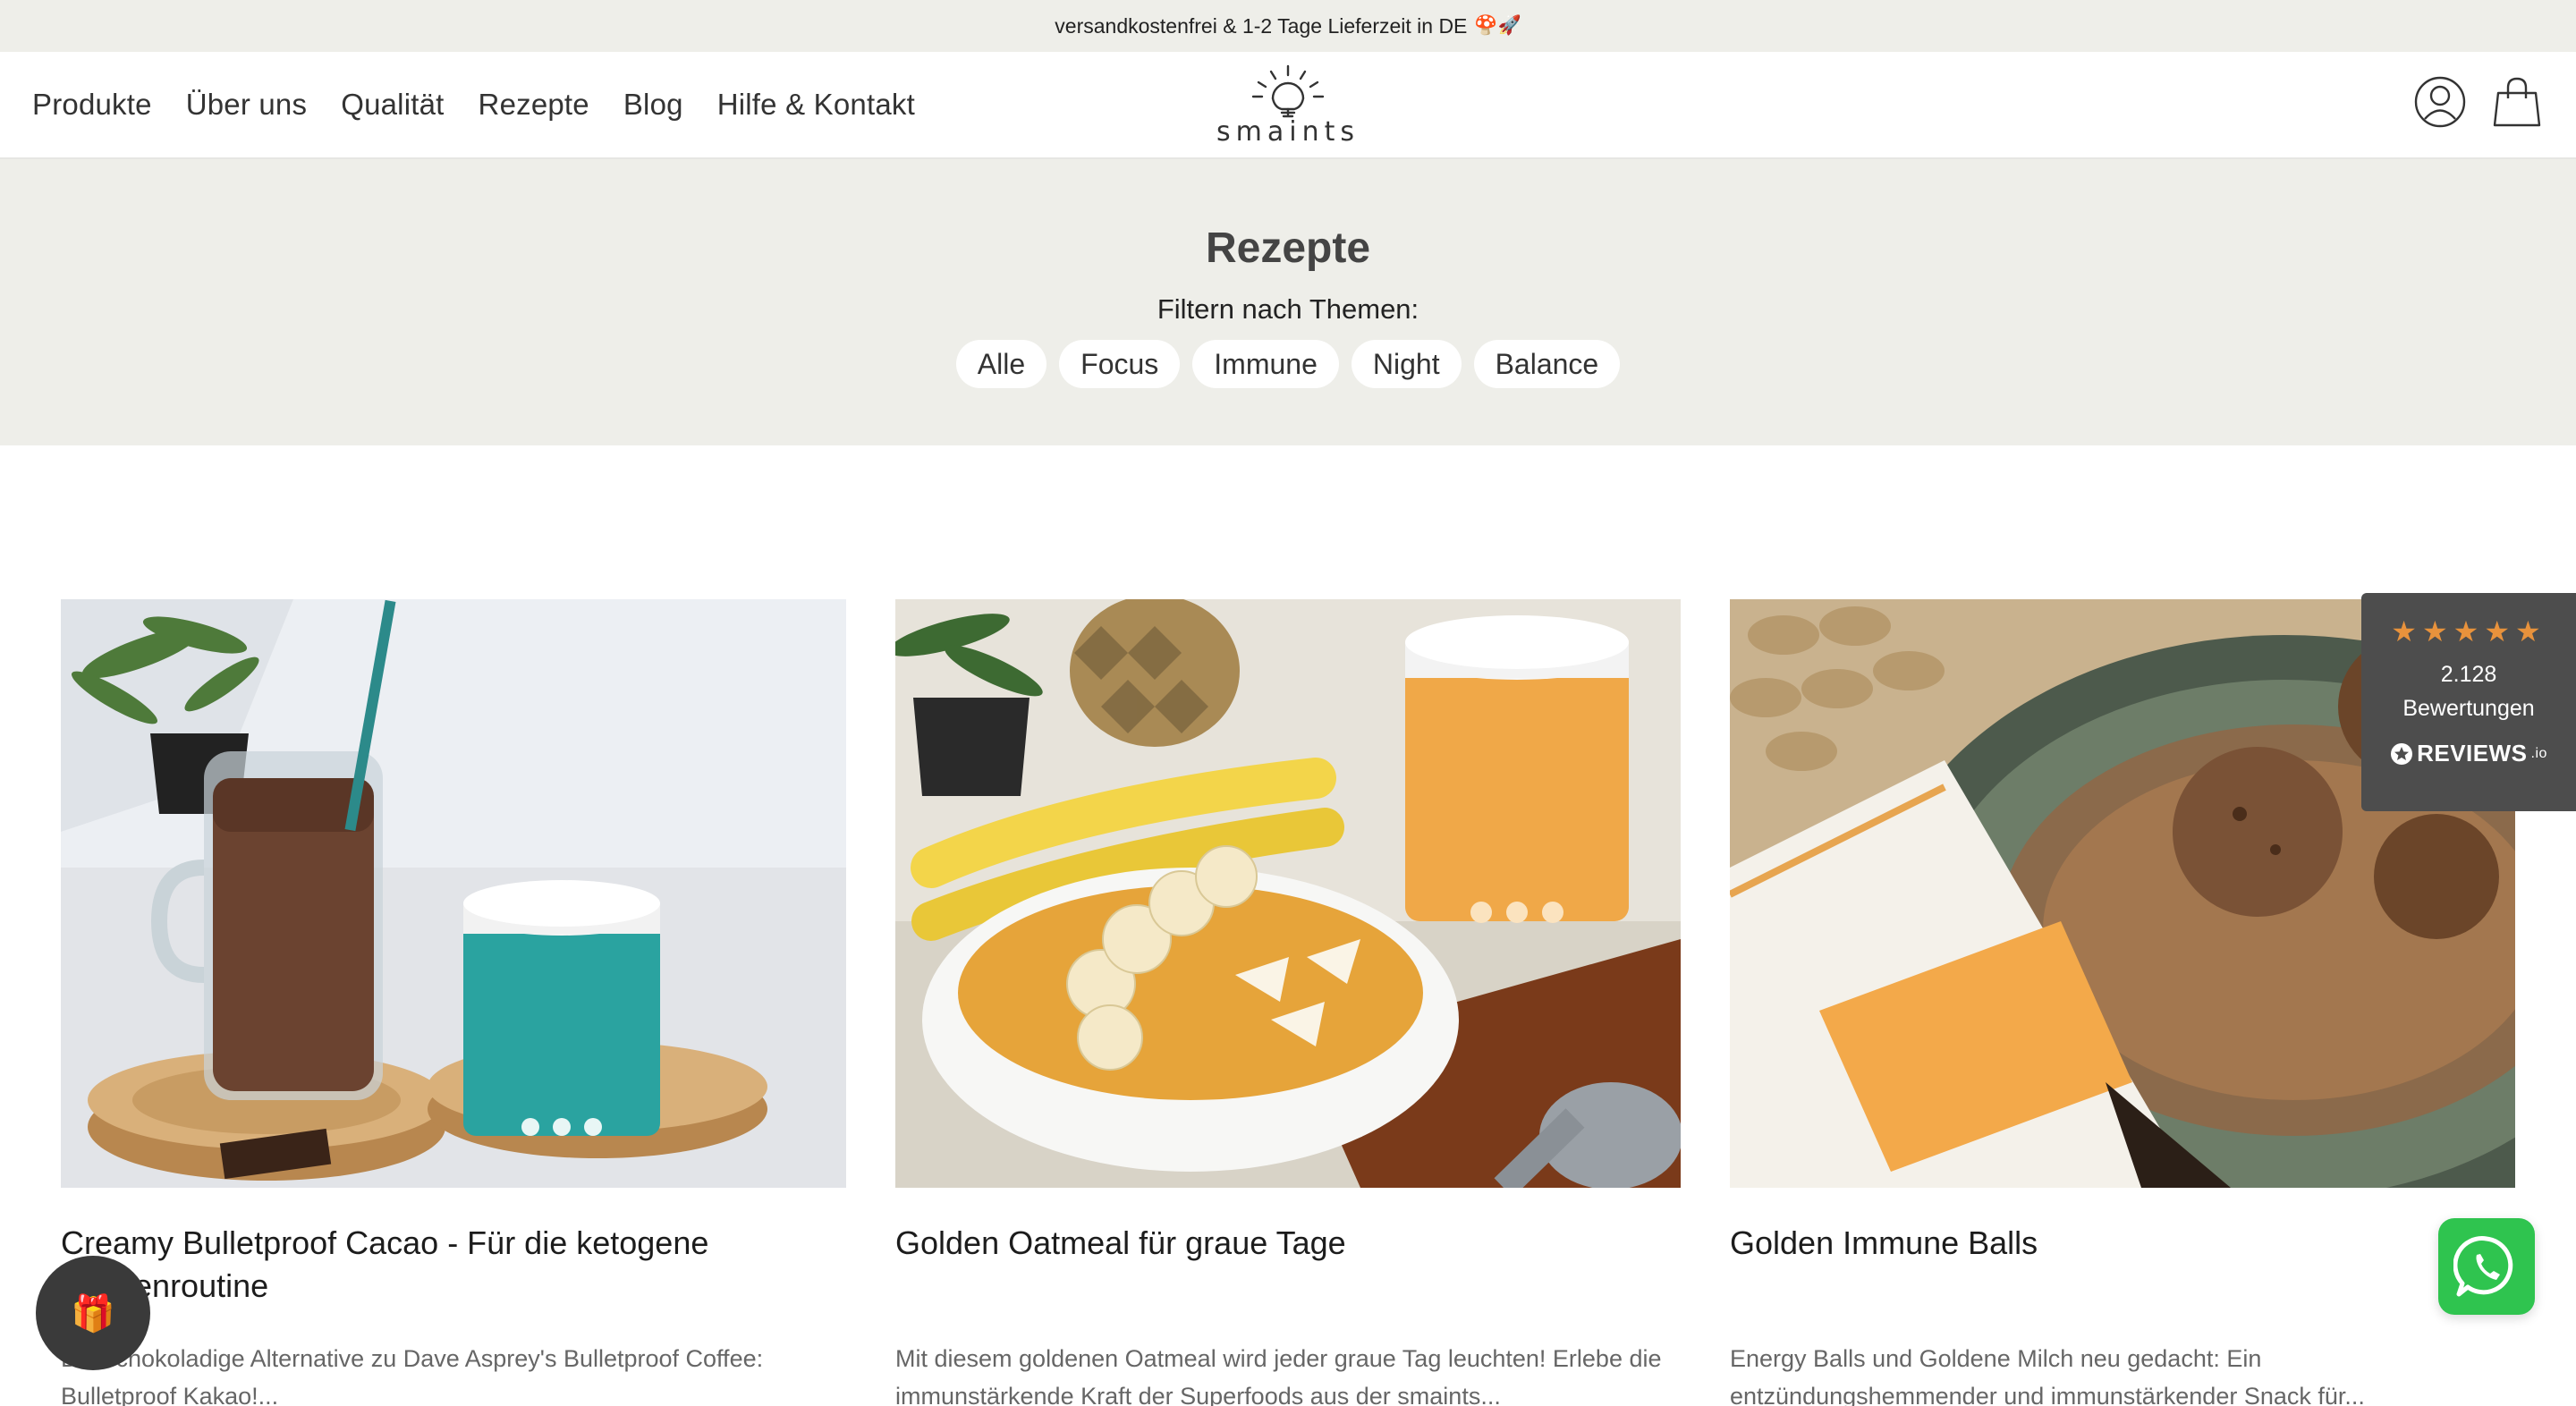  What do you see at coordinates (2468, 675) in the screenshot?
I see `reviews-count-number: 2.128` at bounding box center [2468, 675].